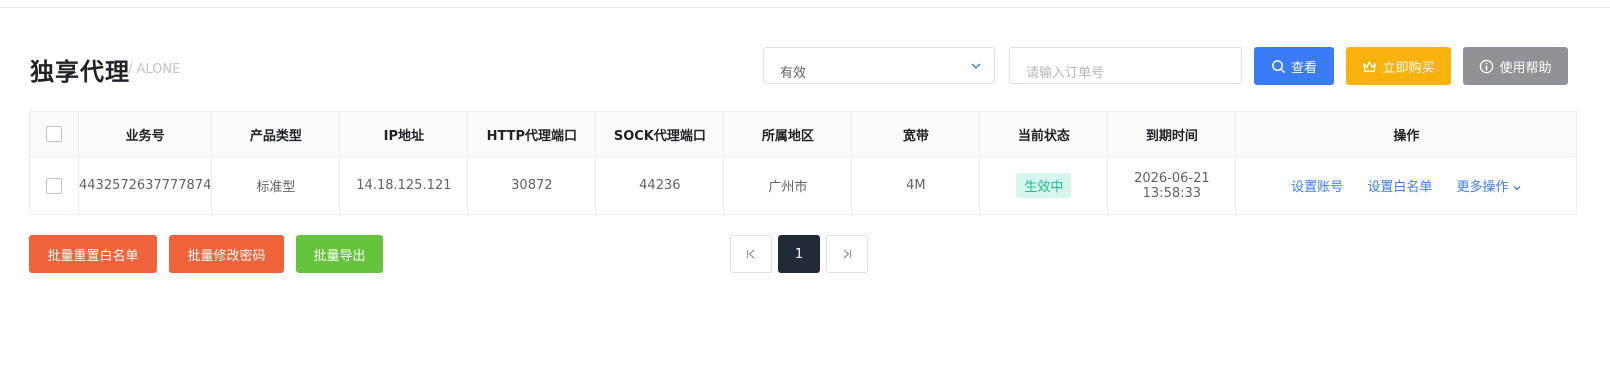 Image resolution: width=1610 pixels, height=381 pixels. I want to click on status-select-value: 有效, so click(793, 73).